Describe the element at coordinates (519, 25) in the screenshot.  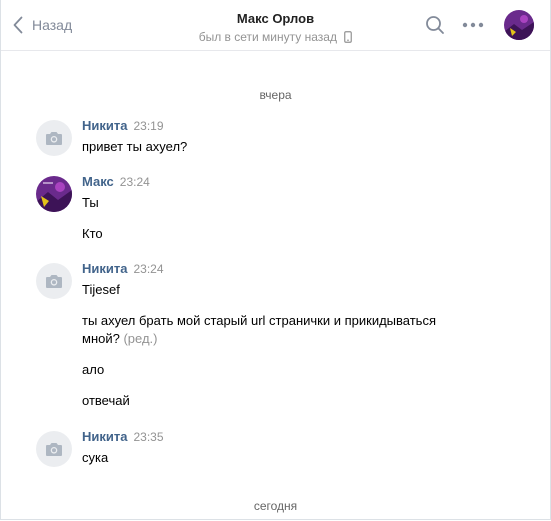
I see `peer-avatar` at that location.